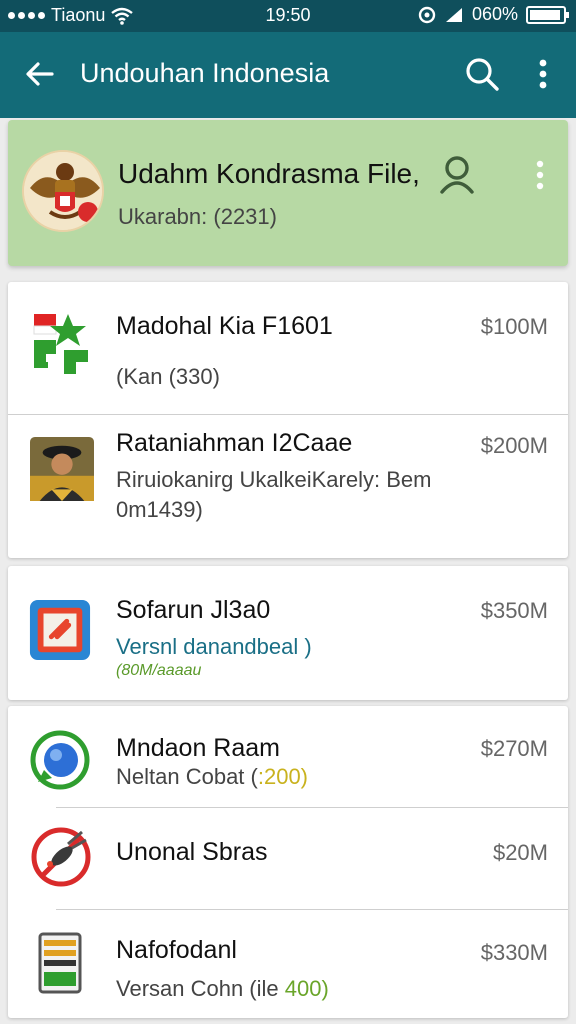 This screenshot has width=576, height=1024. I want to click on item-subtitle: Riruiokanirg UkalkeiKarely: Bem, so click(274, 479).